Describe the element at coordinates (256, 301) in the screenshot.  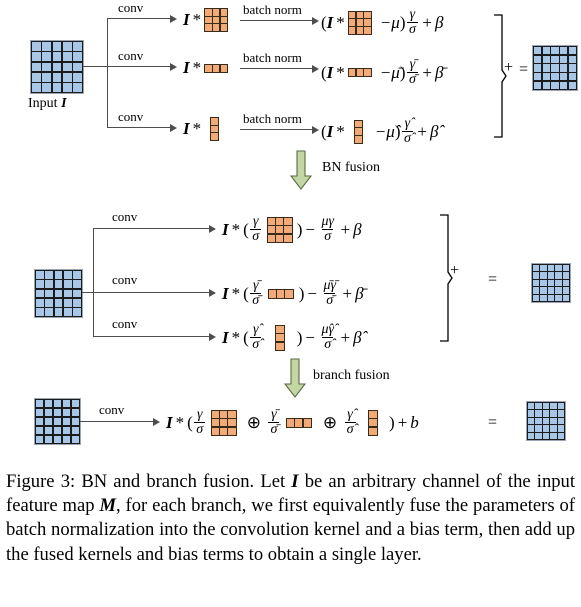
I see `frac-denominator: σ̄` at that location.